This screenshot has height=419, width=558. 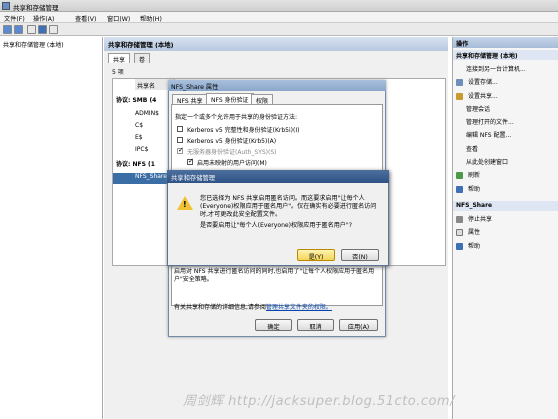 What do you see at coordinates (232, 163) in the screenshot?
I see `label-unmapped-access: 启用未映射的用户访问(M)` at bounding box center [232, 163].